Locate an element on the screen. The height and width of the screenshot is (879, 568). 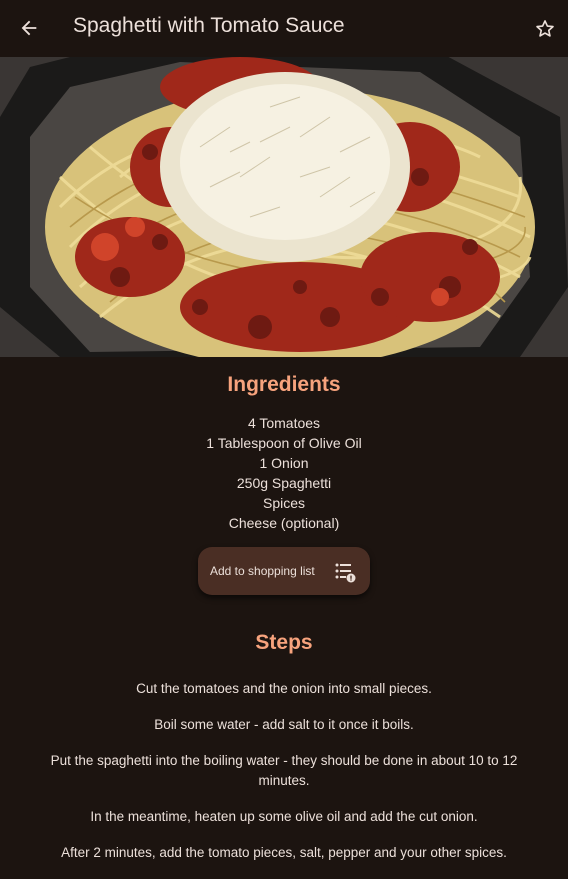
app-bar: Spaghetti with Tomato Sauce is located at coordinates (284, 28).